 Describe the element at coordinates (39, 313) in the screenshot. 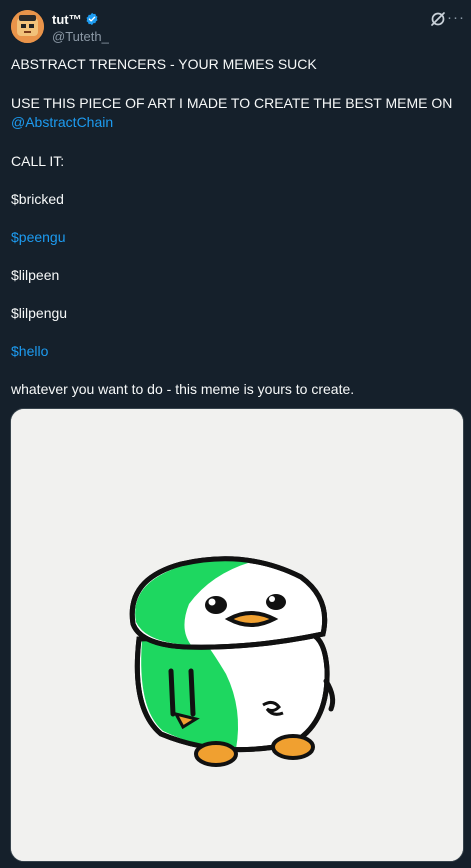

I see `ticker-text: $lilpengu` at that location.